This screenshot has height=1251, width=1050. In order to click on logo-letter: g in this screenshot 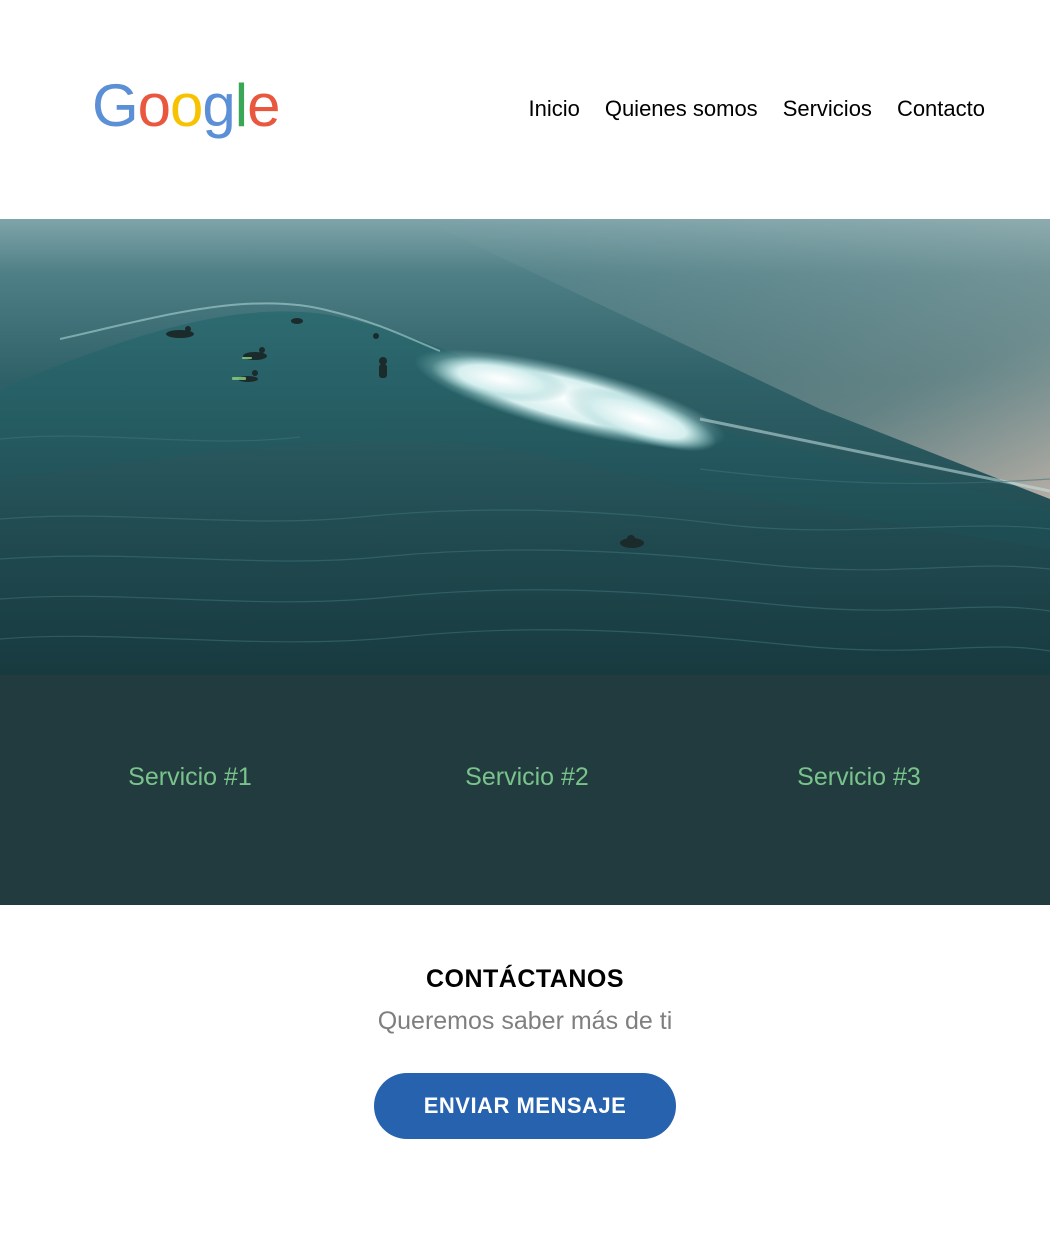, I will do `click(218, 105)`.